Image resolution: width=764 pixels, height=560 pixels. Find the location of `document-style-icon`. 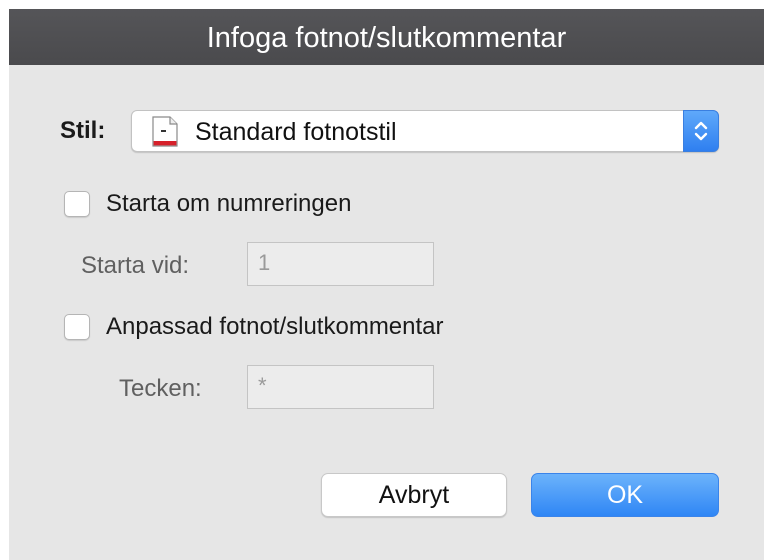

document-style-icon is located at coordinates (165, 131).